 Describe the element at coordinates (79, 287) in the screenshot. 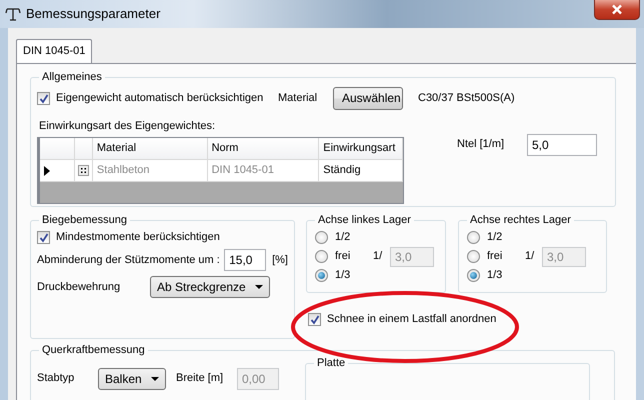

I see `compression-label: Druckbewehrung` at that location.